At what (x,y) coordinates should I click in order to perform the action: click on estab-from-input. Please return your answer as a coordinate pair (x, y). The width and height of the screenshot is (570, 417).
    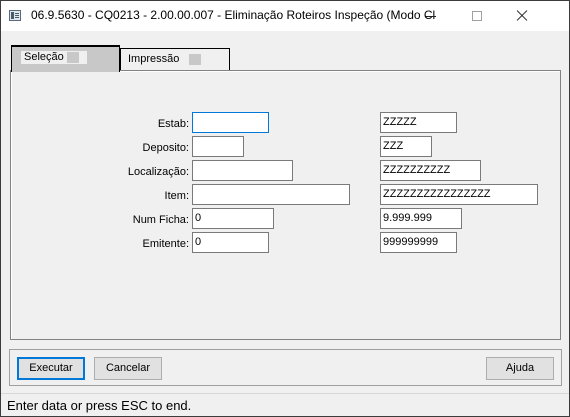
    Looking at the image, I should click on (230, 122).